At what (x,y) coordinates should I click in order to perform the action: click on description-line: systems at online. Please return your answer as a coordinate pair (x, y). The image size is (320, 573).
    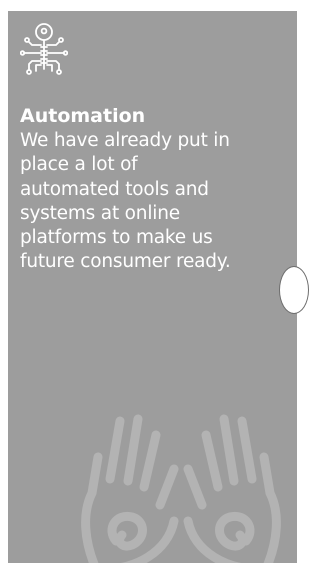
    Looking at the image, I should click on (100, 213).